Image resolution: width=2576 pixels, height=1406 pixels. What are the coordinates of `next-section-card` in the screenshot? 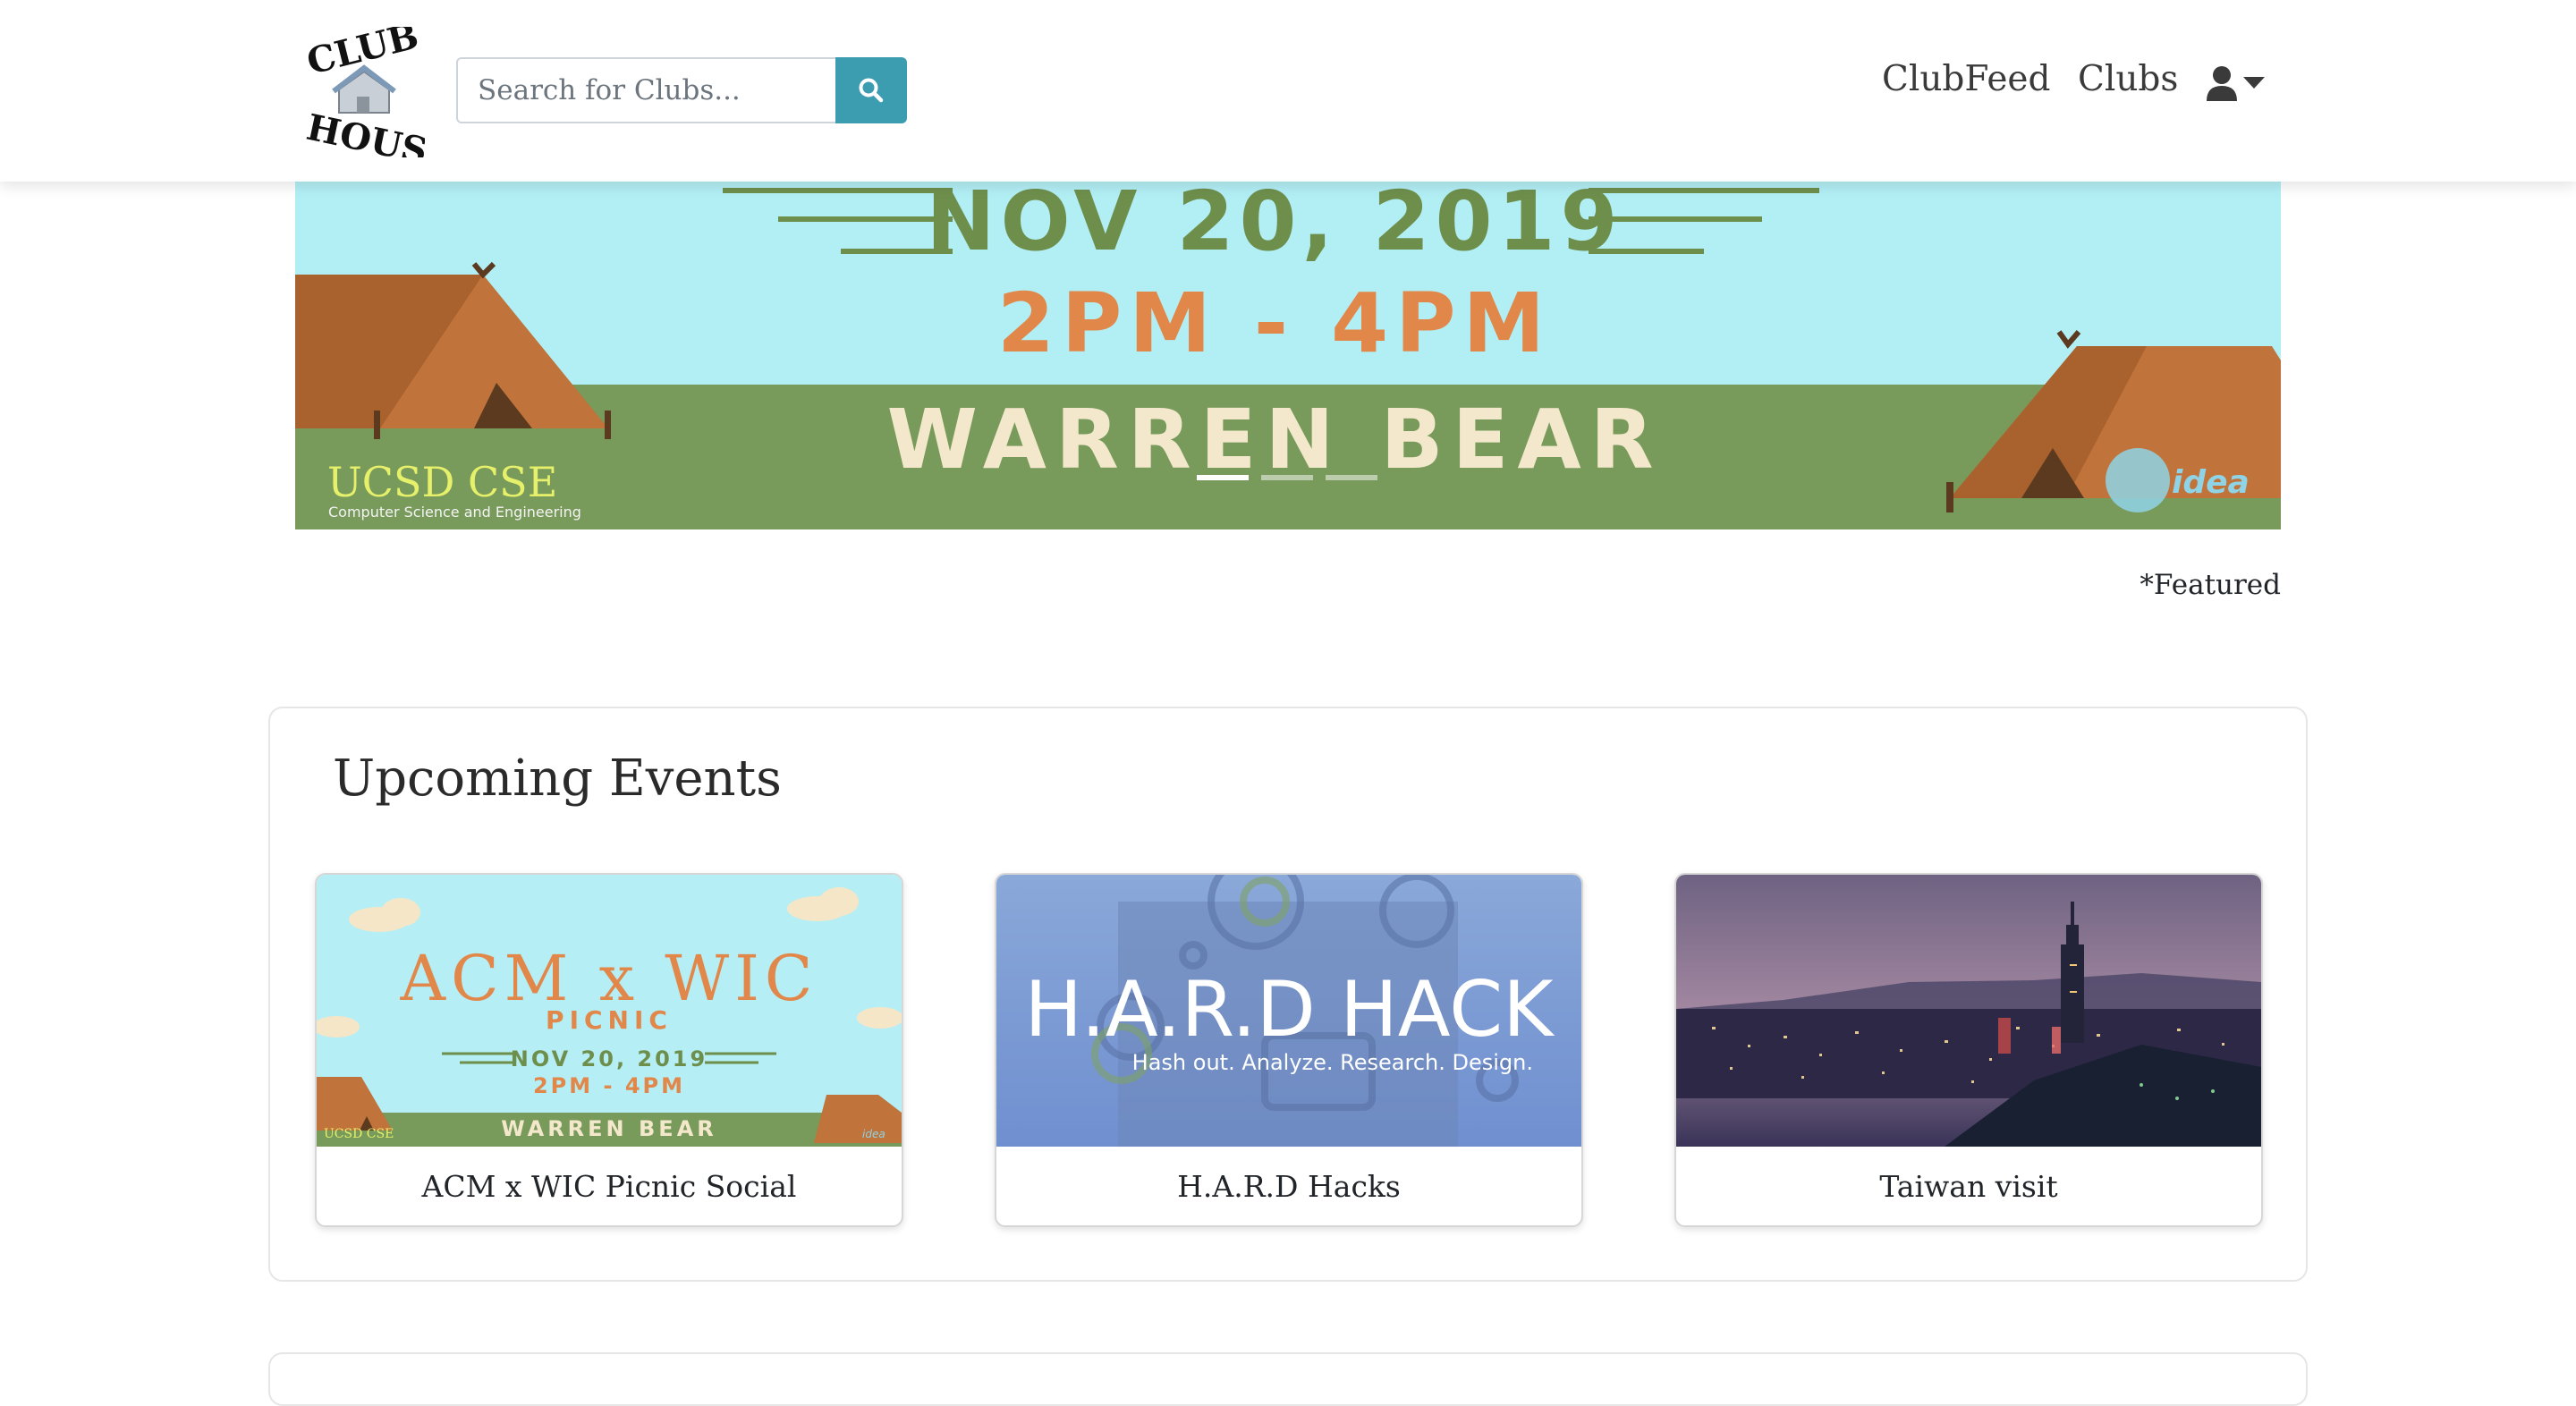 It's located at (1288, 1379).